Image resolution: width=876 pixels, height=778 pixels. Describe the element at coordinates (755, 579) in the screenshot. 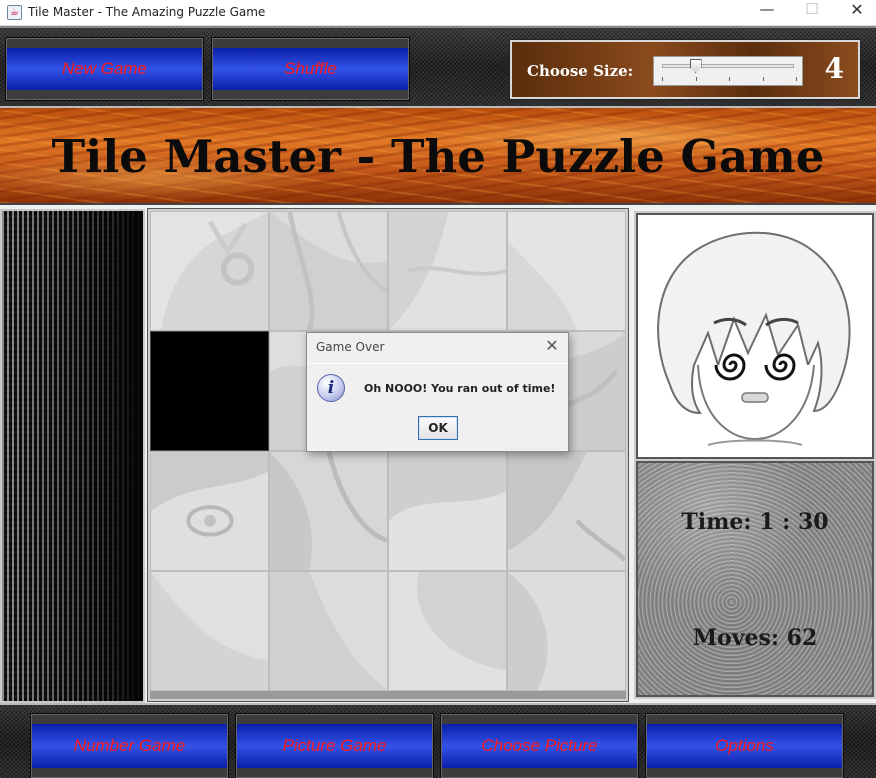

I see `stats-panel: Time: 1 : 30 Moves: 62` at that location.